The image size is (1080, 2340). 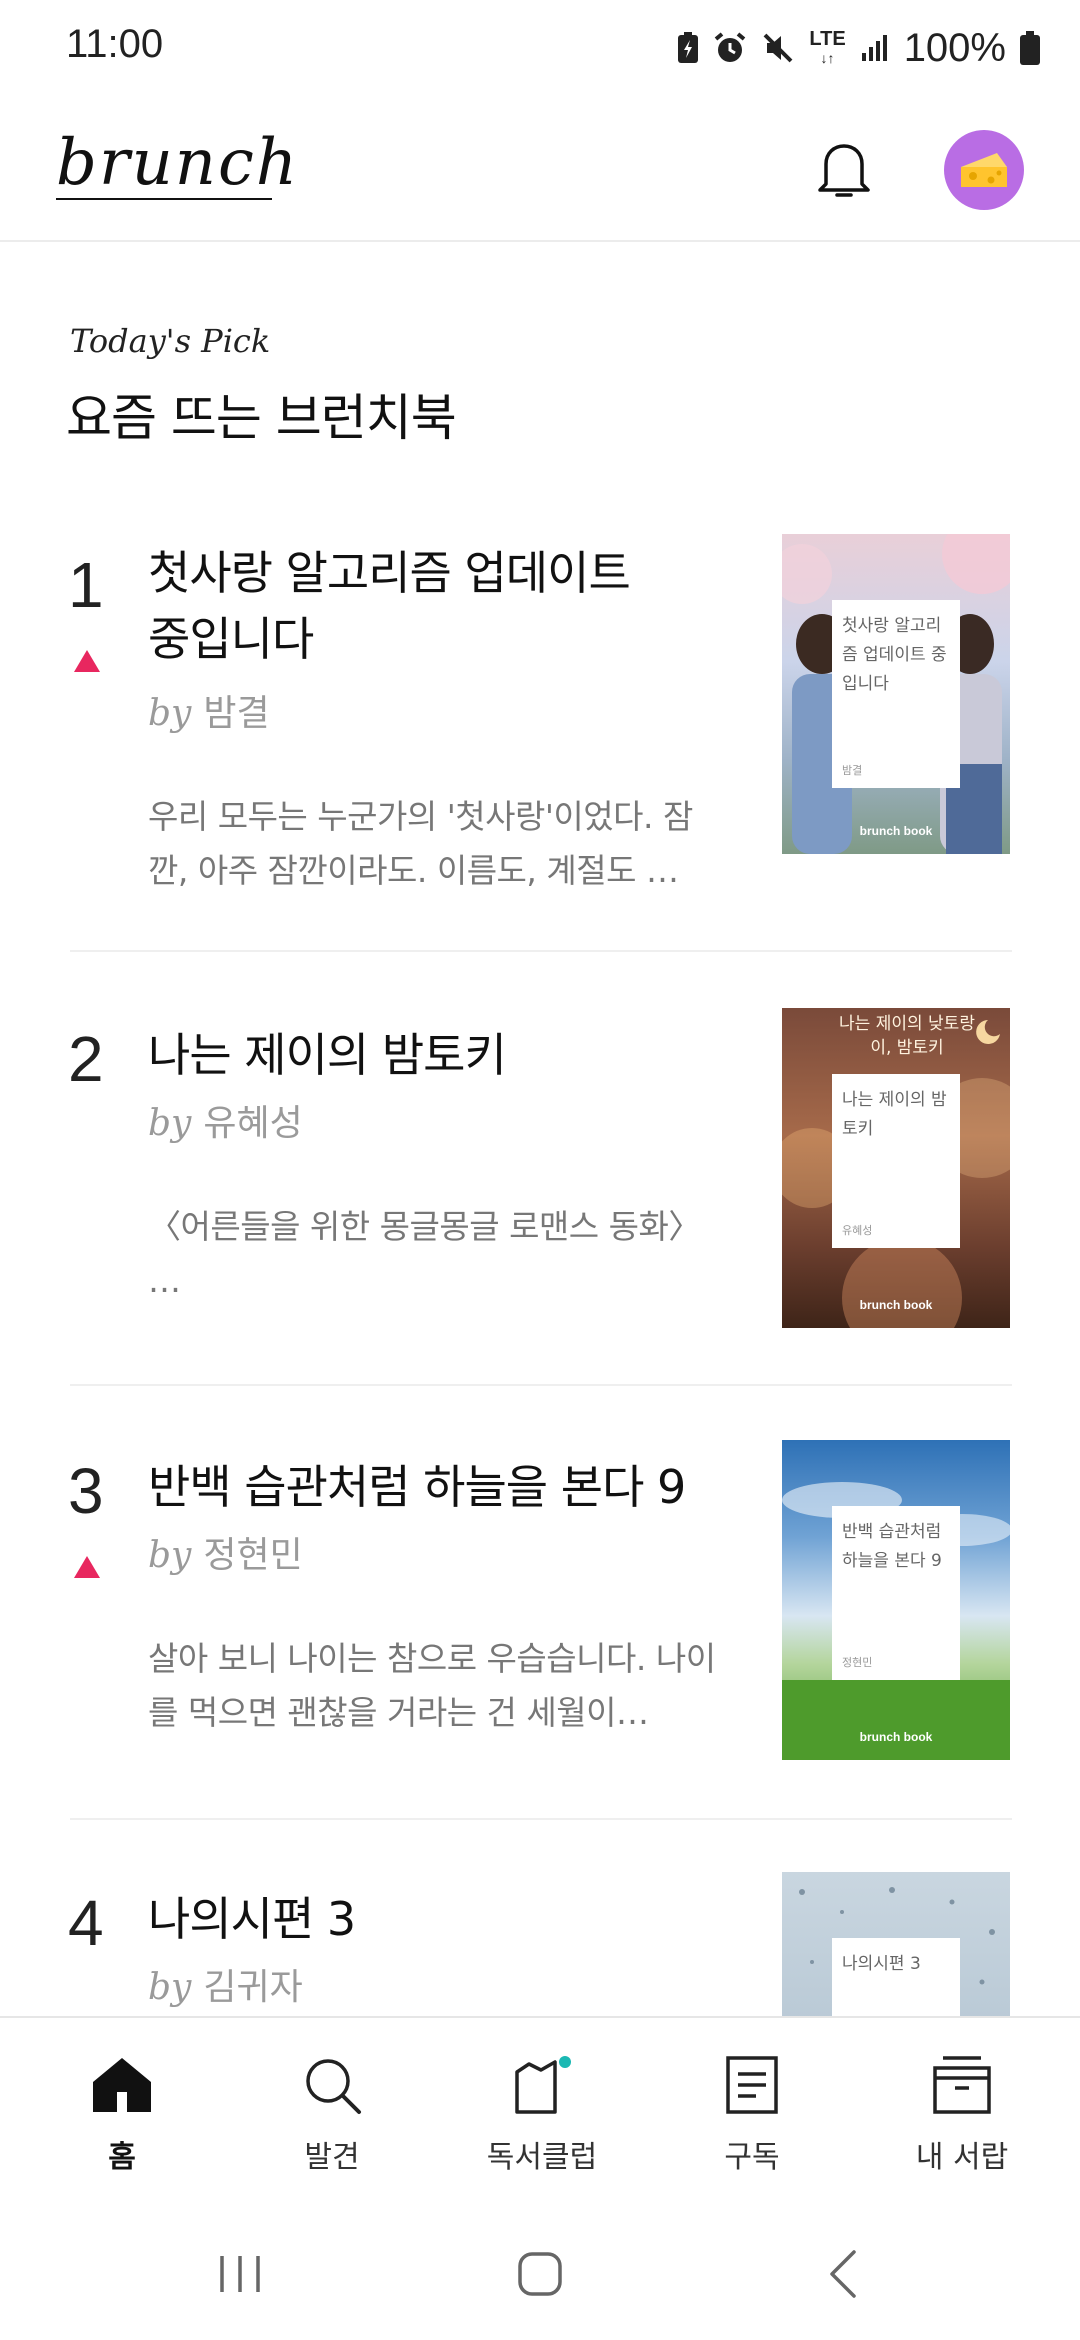 I want to click on home-icon, so click(x=122, y=2085).